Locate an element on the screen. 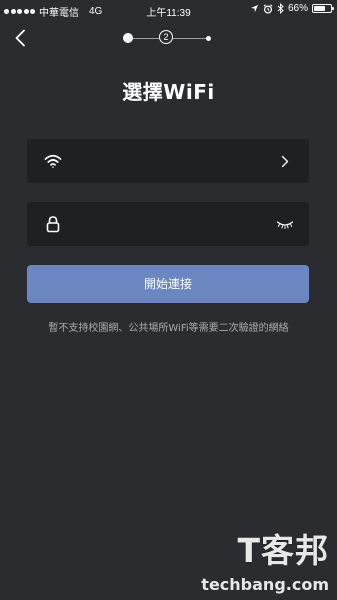 This screenshot has height=600, width=337. page-title: 選擇WiFi is located at coordinates (168, 92).